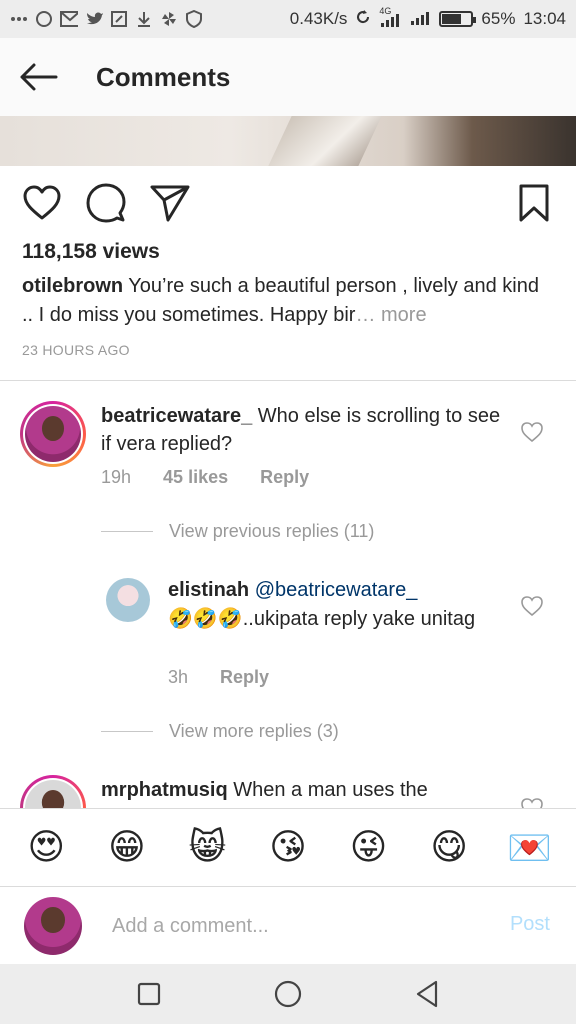 This screenshot has width=576, height=1024. Describe the element at coordinates (390, 315) in the screenshot. I see `caption-more-link: … more` at that location.